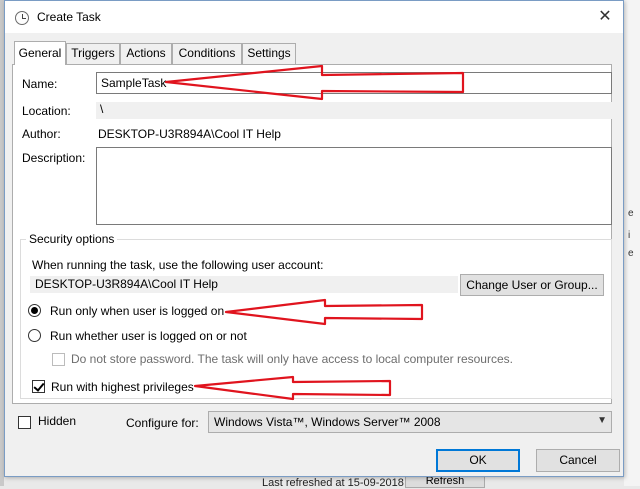 This screenshot has width=640, height=489. Describe the element at coordinates (605, 17) in the screenshot. I see `close-icon: ✕` at that location.